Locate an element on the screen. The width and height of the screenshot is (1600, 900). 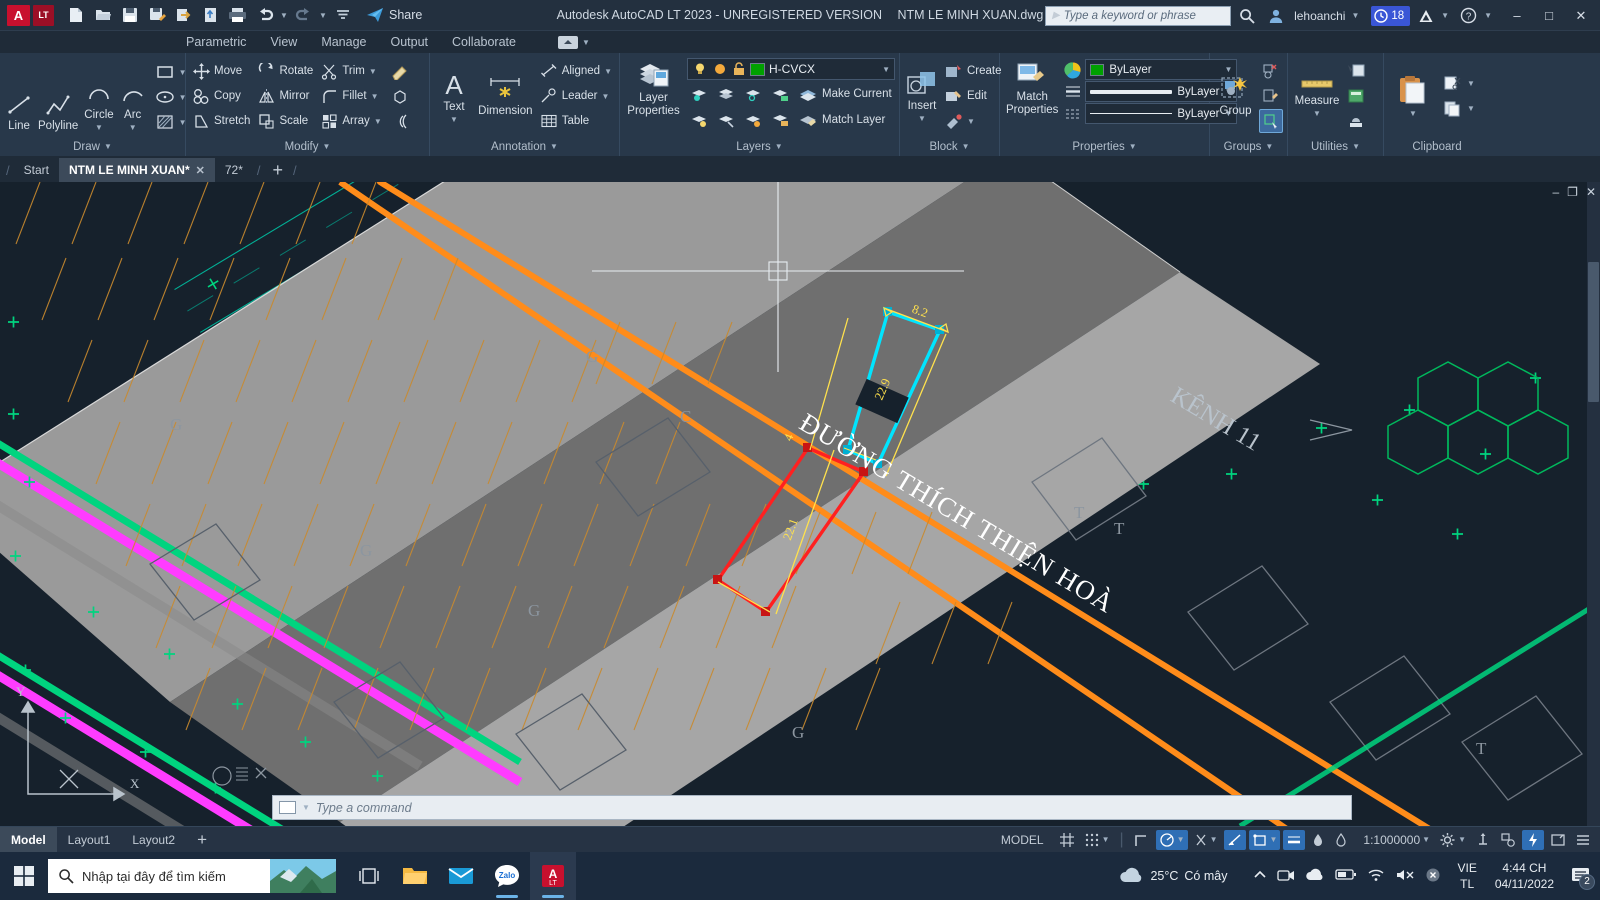
block-attribute-dropdown-icon: ▼ is located at coordinates (971, 121).